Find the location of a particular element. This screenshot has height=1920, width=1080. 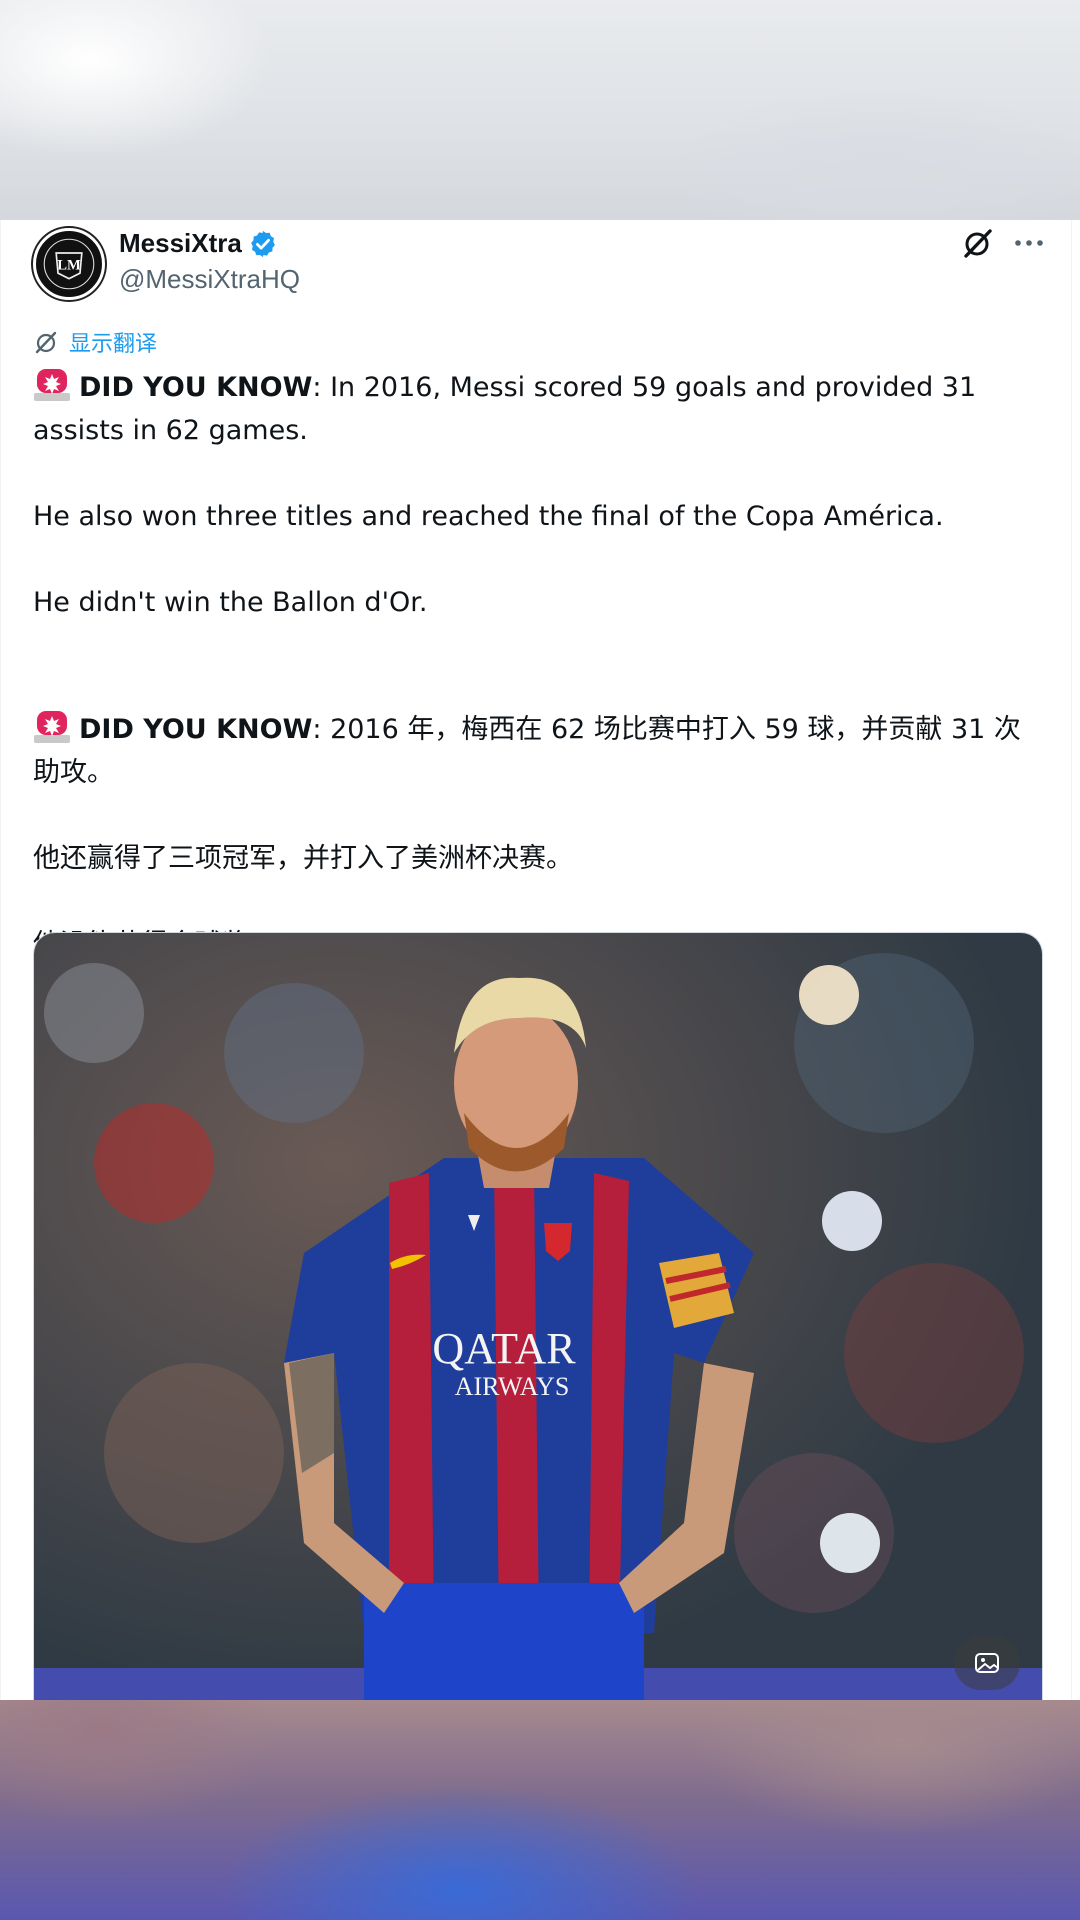

image-description-button is located at coordinates (987, 1663).